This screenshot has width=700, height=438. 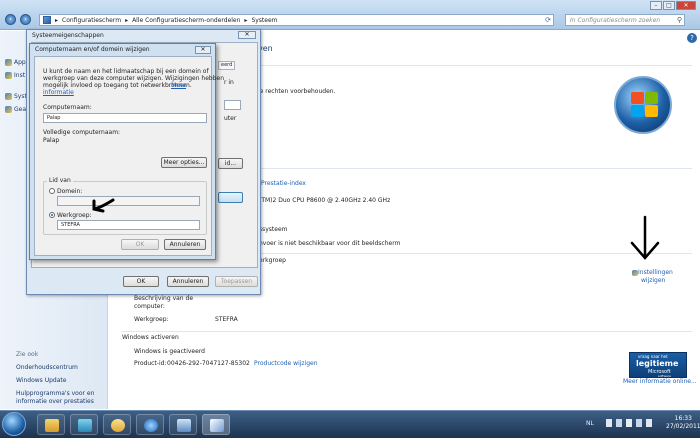 I want to click on see-also-performance: Hulpprogramma's voor en, so click(x=55, y=393).